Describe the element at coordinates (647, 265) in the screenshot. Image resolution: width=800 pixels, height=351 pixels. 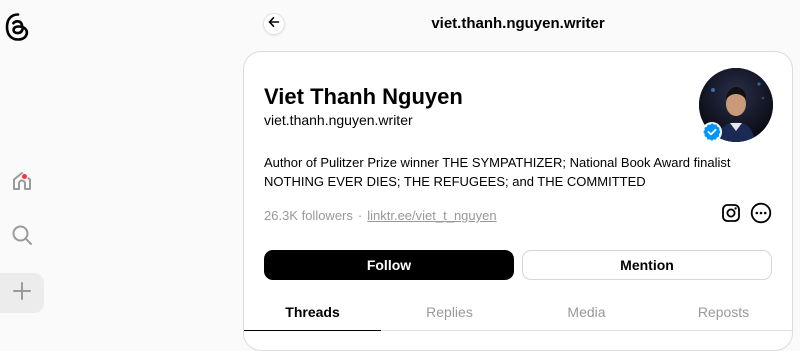
I see `mention-button: Mention` at that location.